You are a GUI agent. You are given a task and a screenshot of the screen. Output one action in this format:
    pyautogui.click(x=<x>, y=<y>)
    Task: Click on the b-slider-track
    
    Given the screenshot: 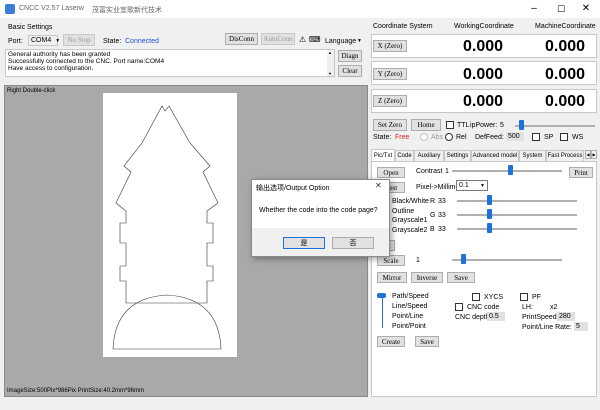 What is the action you would take?
    pyautogui.click(x=517, y=229)
    